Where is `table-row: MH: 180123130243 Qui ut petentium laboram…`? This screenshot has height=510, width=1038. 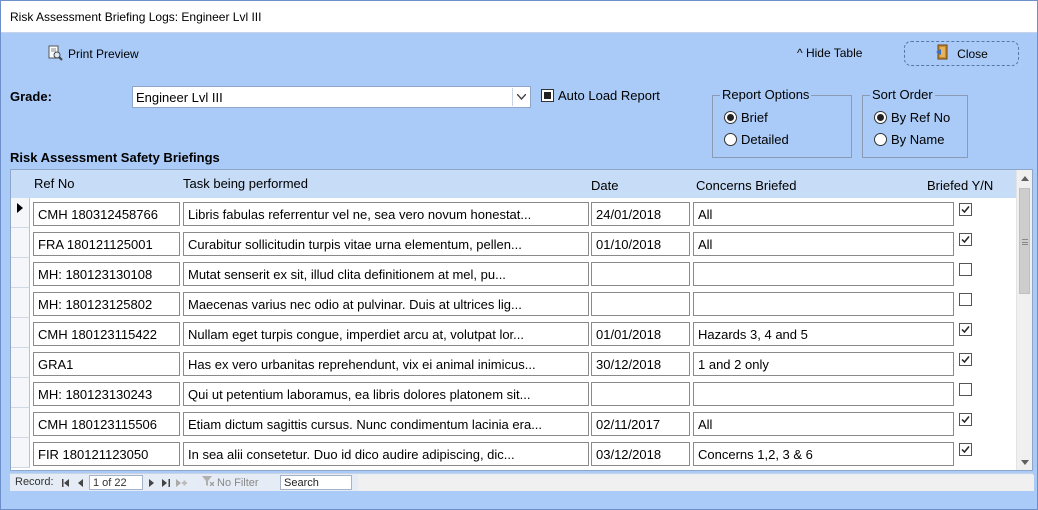
table-row: MH: 180123130243 Qui ut petentium laboram… is located at coordinates (514, 393).